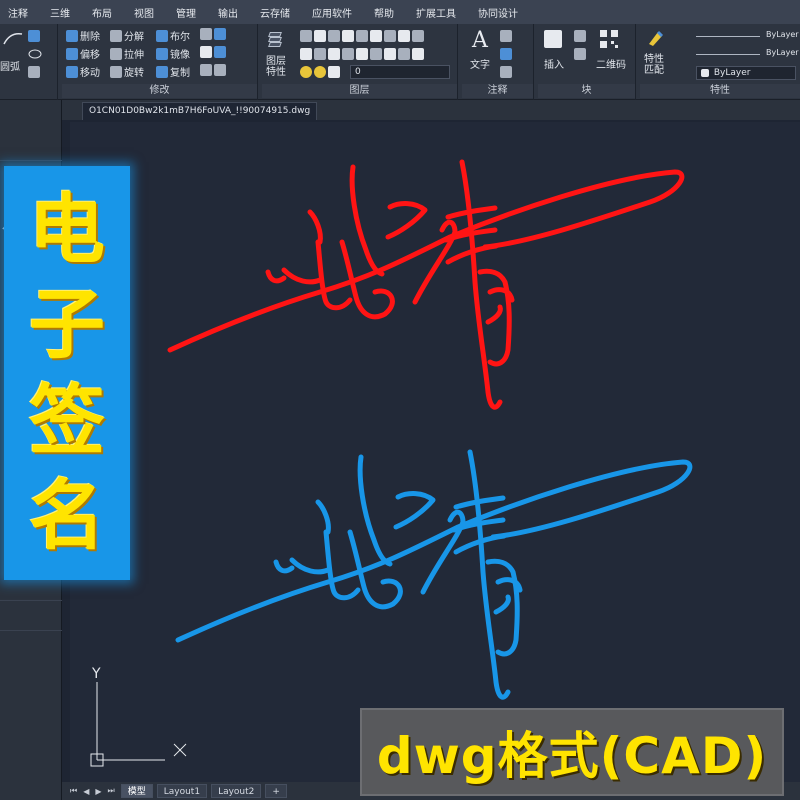 The image size is (800, 800). Describe the element at coordinates (116, 71) in the screenshot. I see `rotate-icon` at that location.